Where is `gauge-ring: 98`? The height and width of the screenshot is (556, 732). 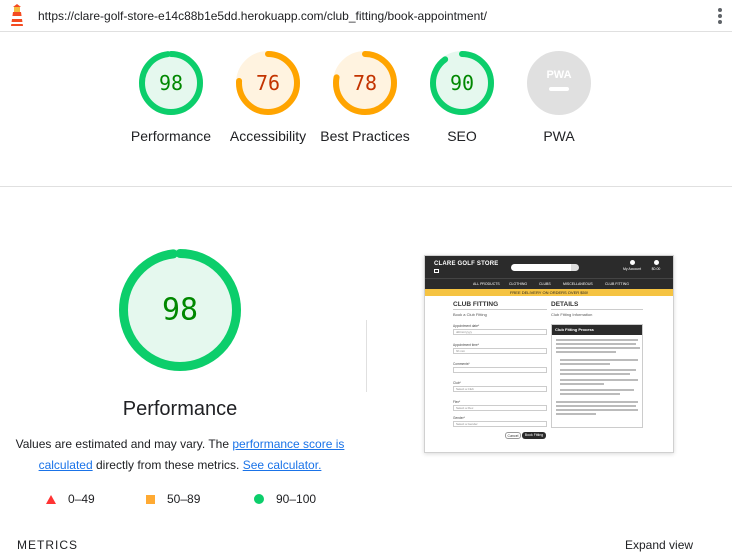 gauge-ring: 98 is located at coordinates (171, 83).